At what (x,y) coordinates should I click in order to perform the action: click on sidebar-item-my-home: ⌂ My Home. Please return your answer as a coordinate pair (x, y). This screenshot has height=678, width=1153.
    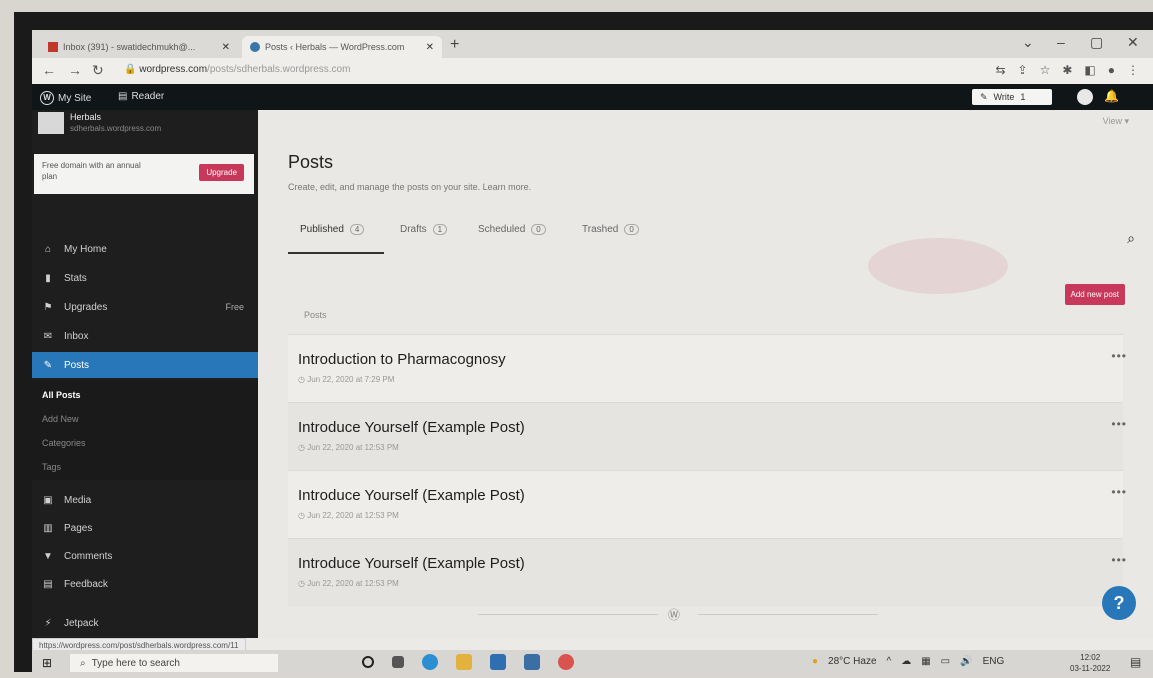
    Looking at the image, I should click on (145, 249).